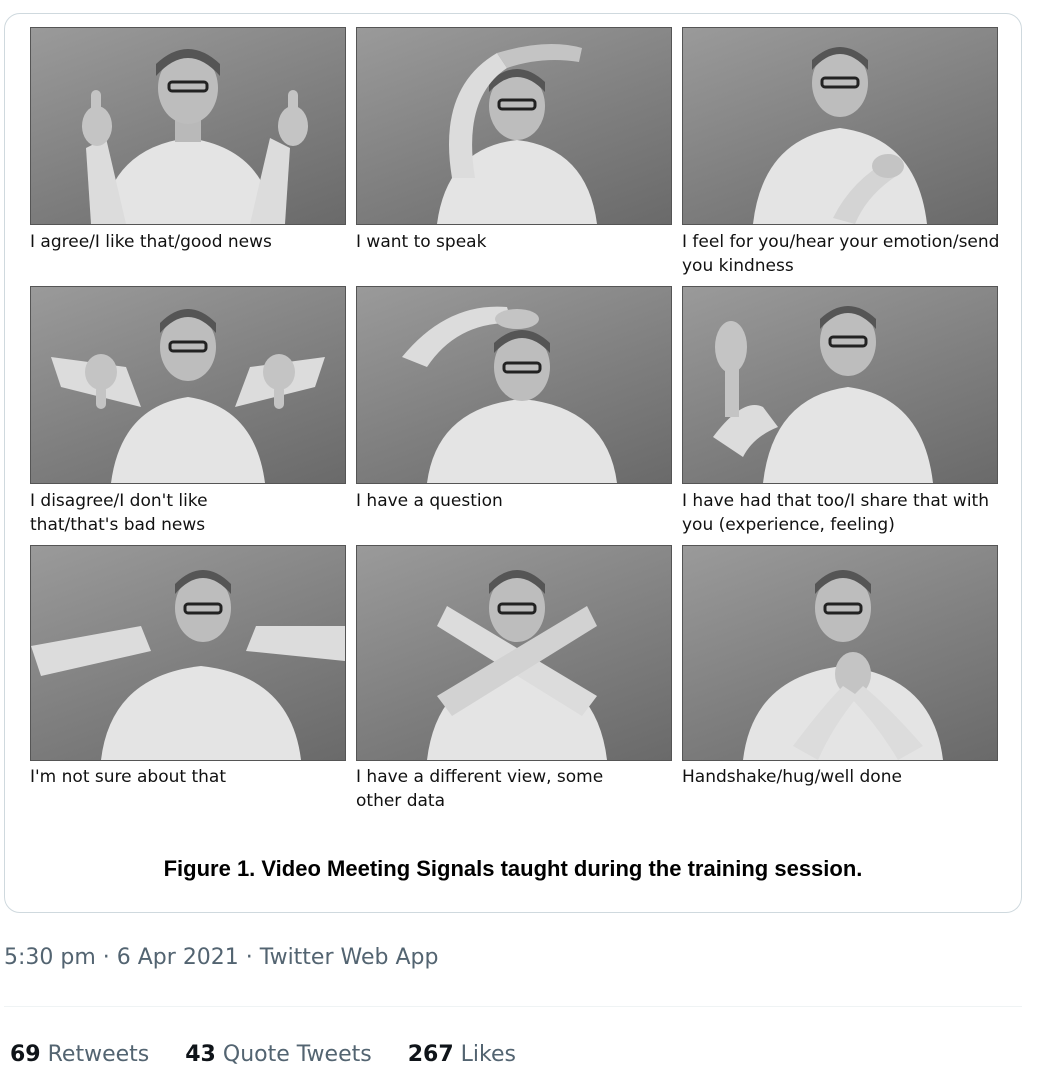 Image resolution: width=1048 pixels, height=1076 pixels. I want to click on photo-handshake, so click(840, 653).